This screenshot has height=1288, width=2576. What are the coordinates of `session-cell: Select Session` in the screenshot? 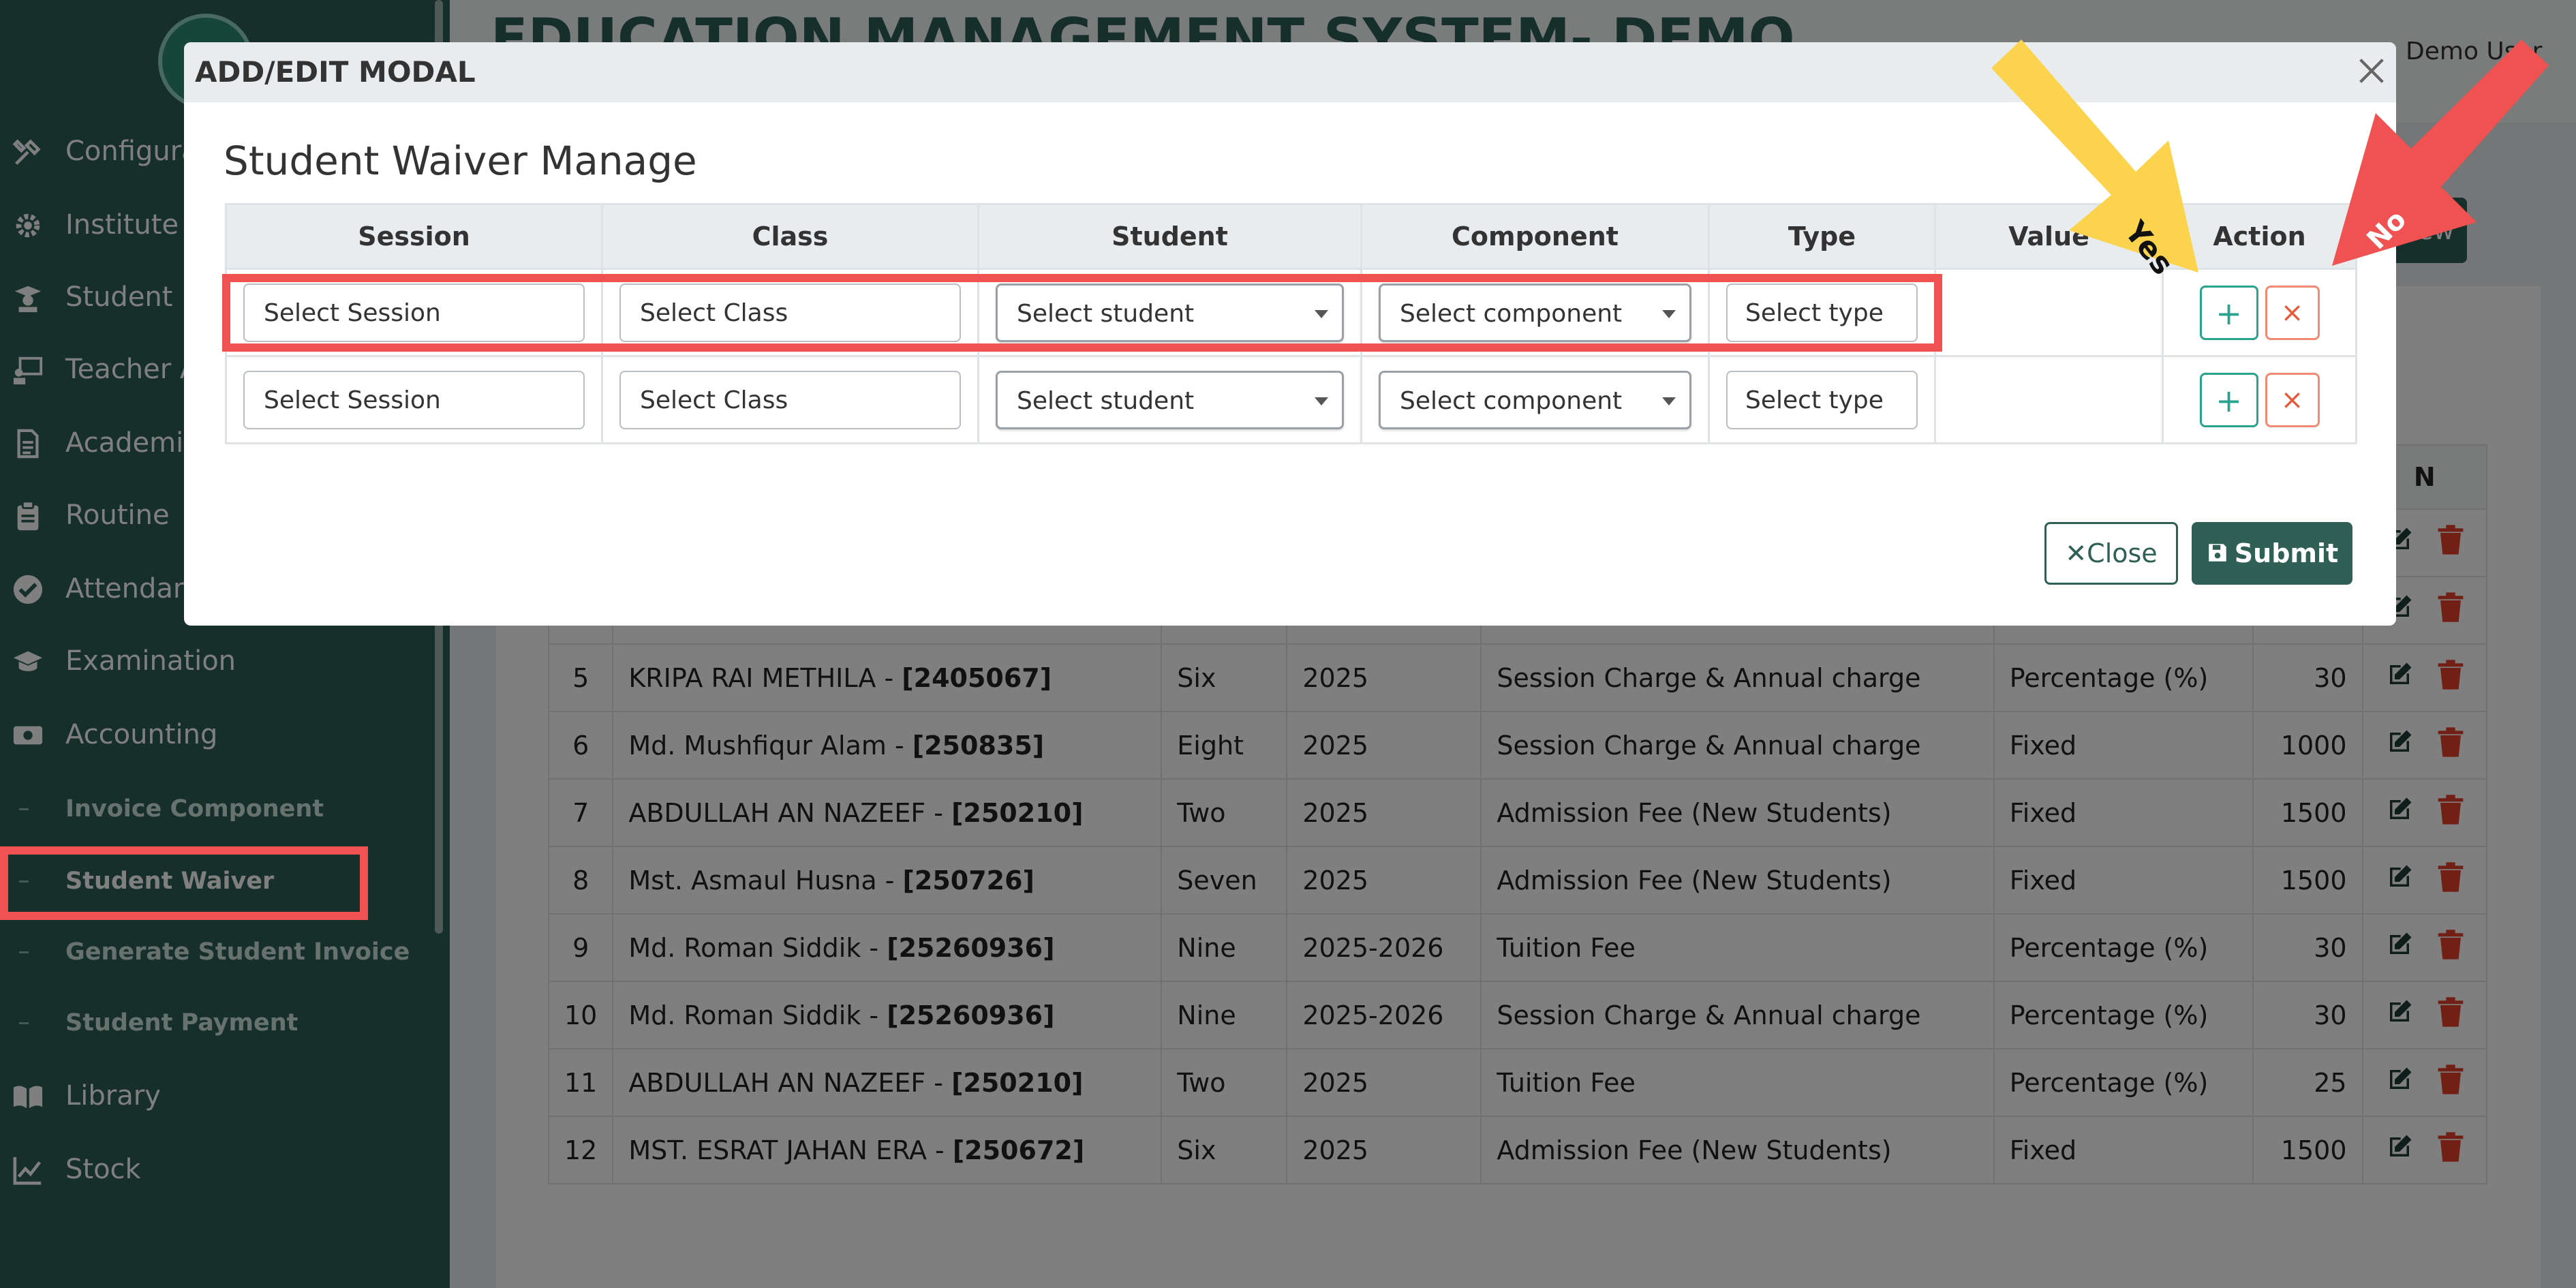 It's located at (414, 399).